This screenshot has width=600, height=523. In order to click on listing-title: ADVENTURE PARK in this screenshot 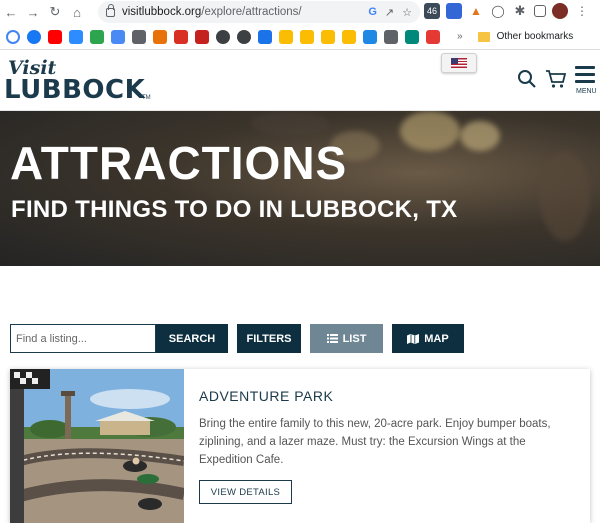, I will do `click(266, 396)`.